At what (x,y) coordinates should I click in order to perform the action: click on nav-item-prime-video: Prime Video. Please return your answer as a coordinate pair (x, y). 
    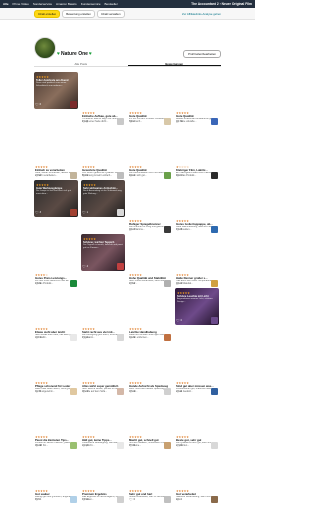
    Looking at the image, I should click on (21, 4).